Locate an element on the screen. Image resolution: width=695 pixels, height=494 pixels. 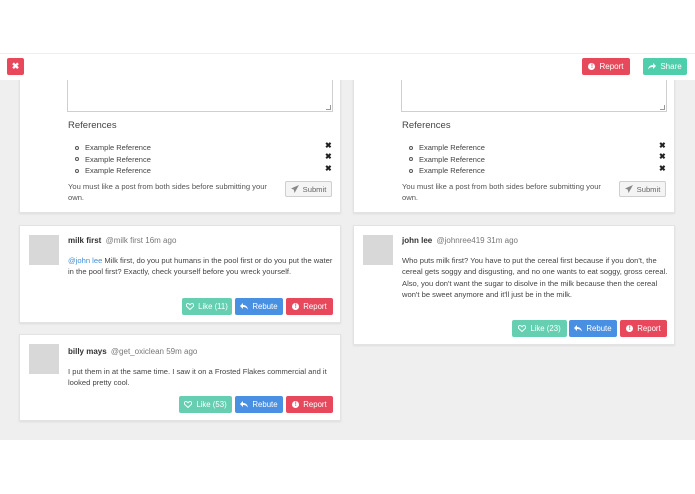
author-handle: @milk first is located at coordinates (124, 240).